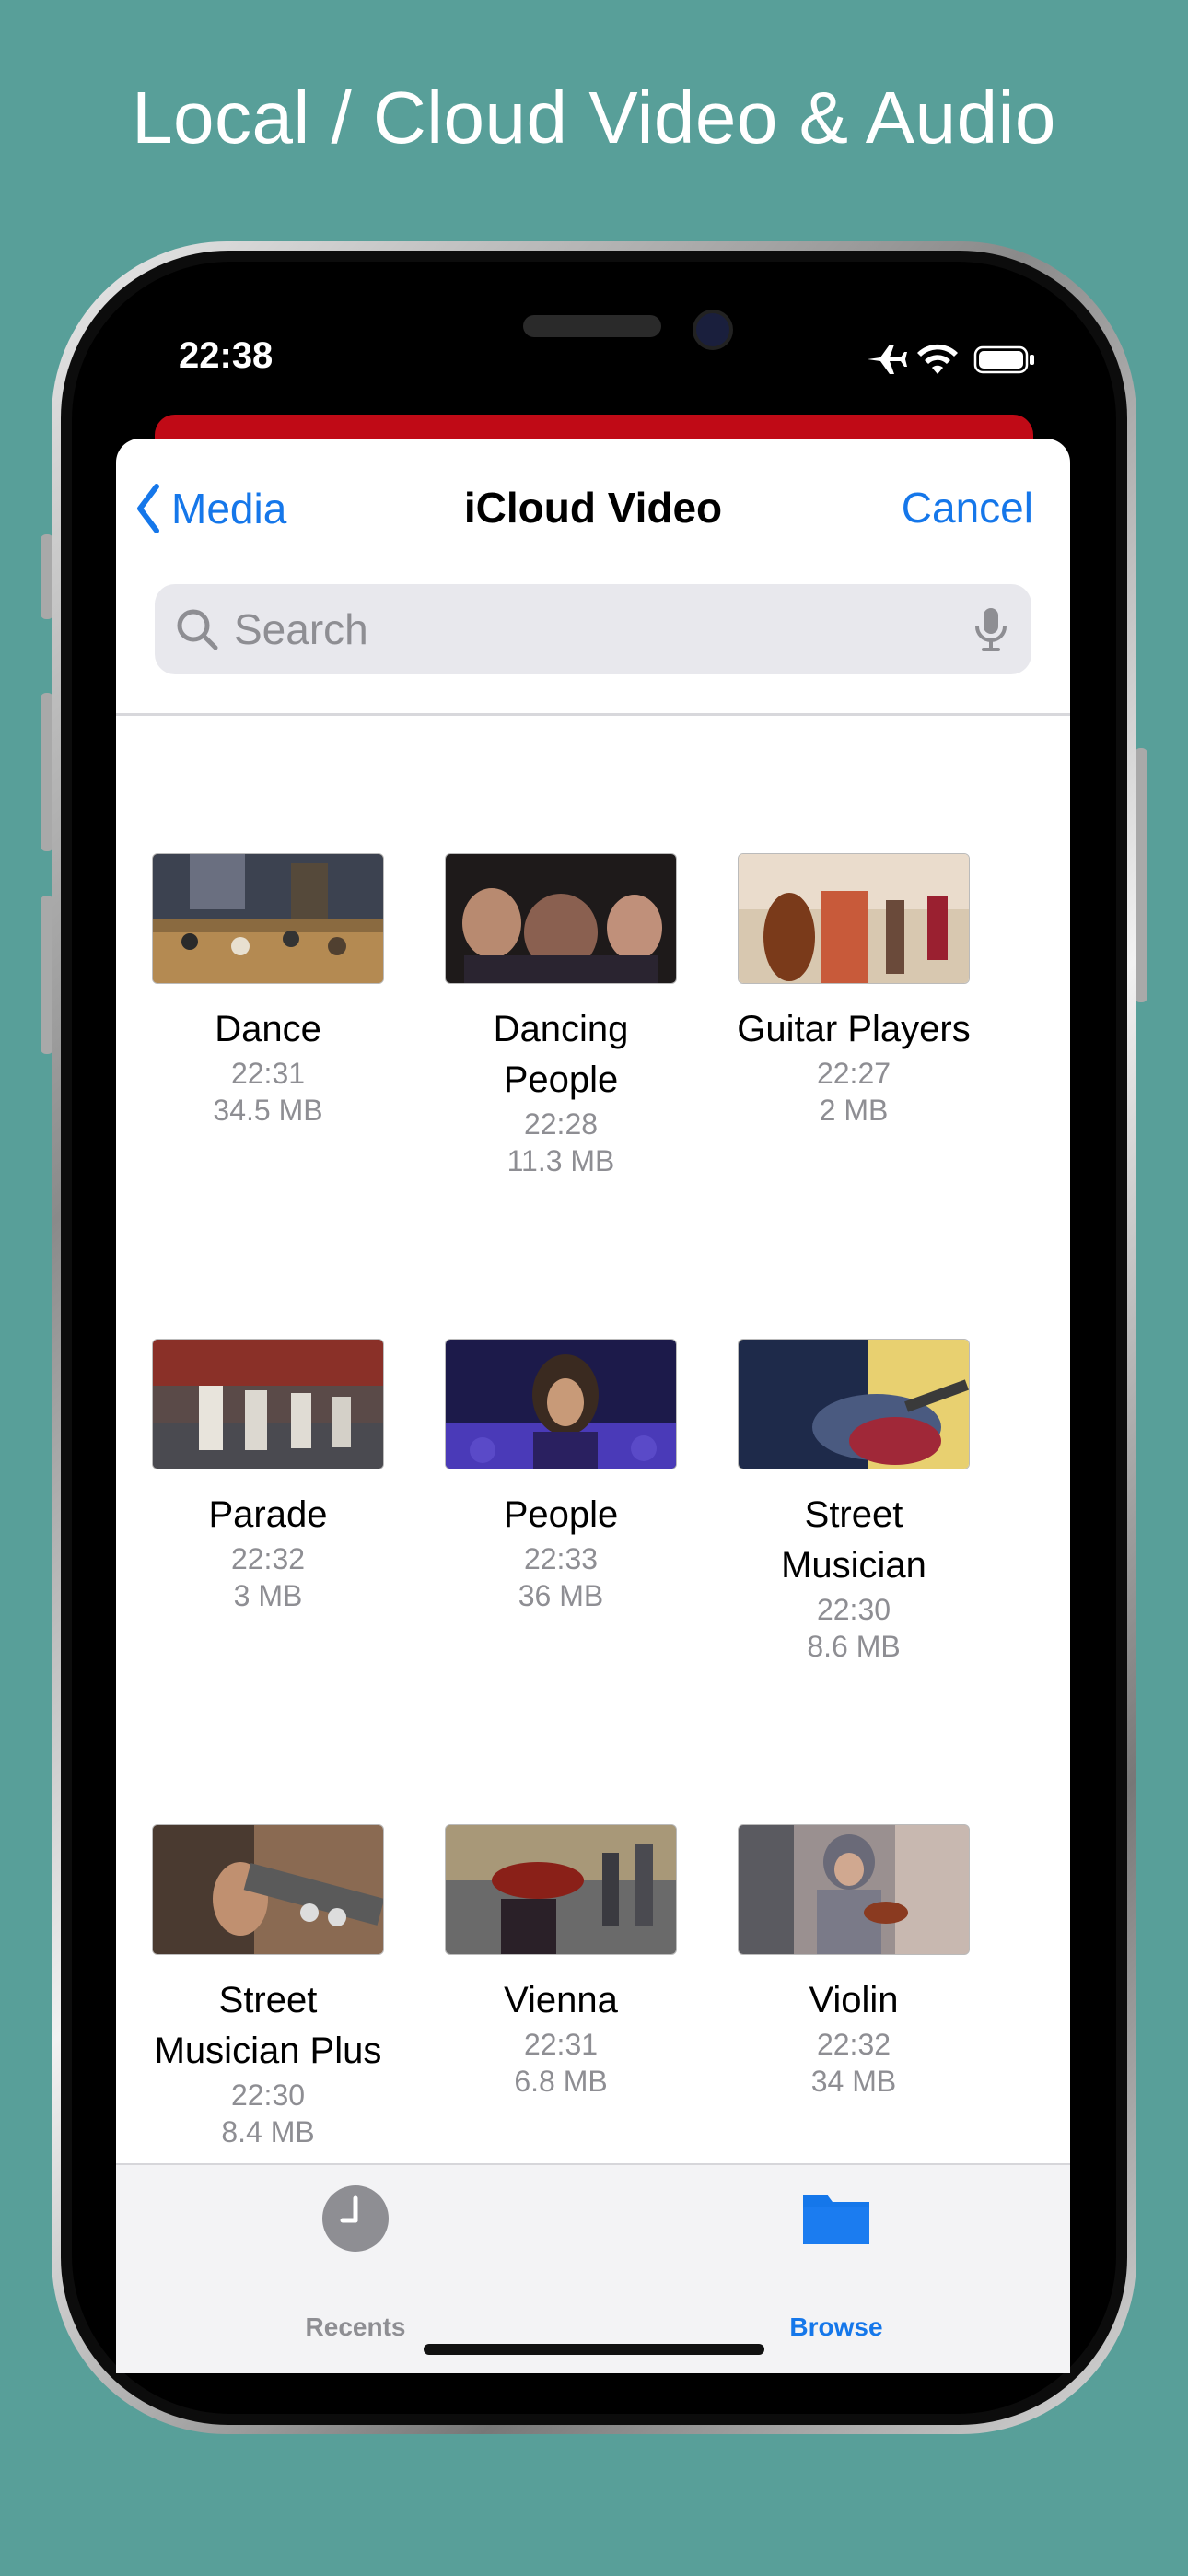 The height and width of the screenshot is (2576, 1188). What do you see at coordinates (713, 330) in the screenshot?
I see `front-camera` at bounding box center [713, 330].